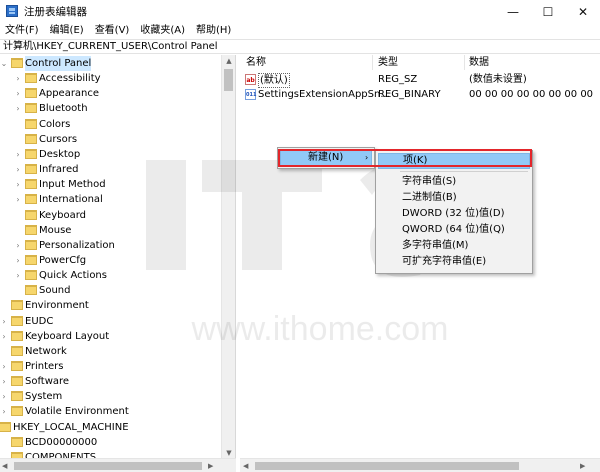  What do you see at coordinates (110, 199) in the screenshot?
I see `tree-item: › International` at bounding box center [110, 199].